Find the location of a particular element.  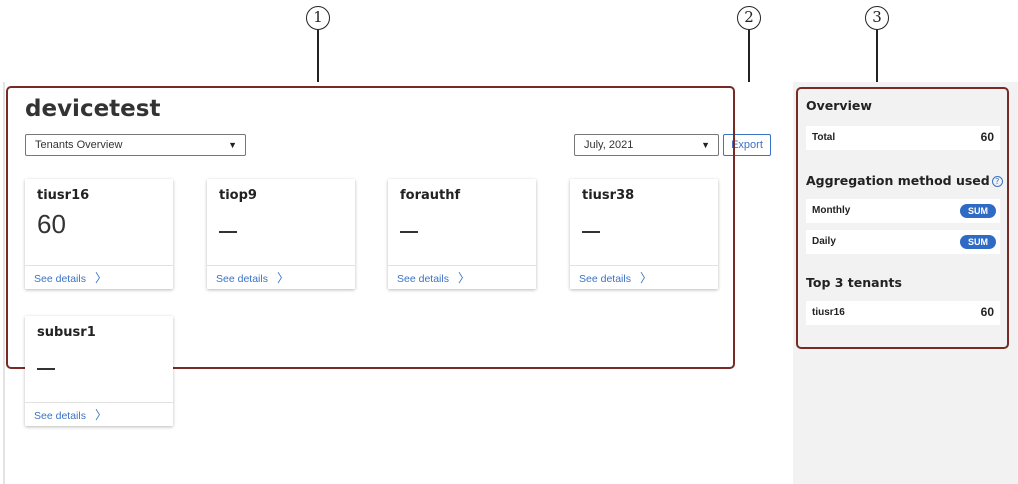

aggregation-row: Monthly SUM is located at coordinates (903, 211).